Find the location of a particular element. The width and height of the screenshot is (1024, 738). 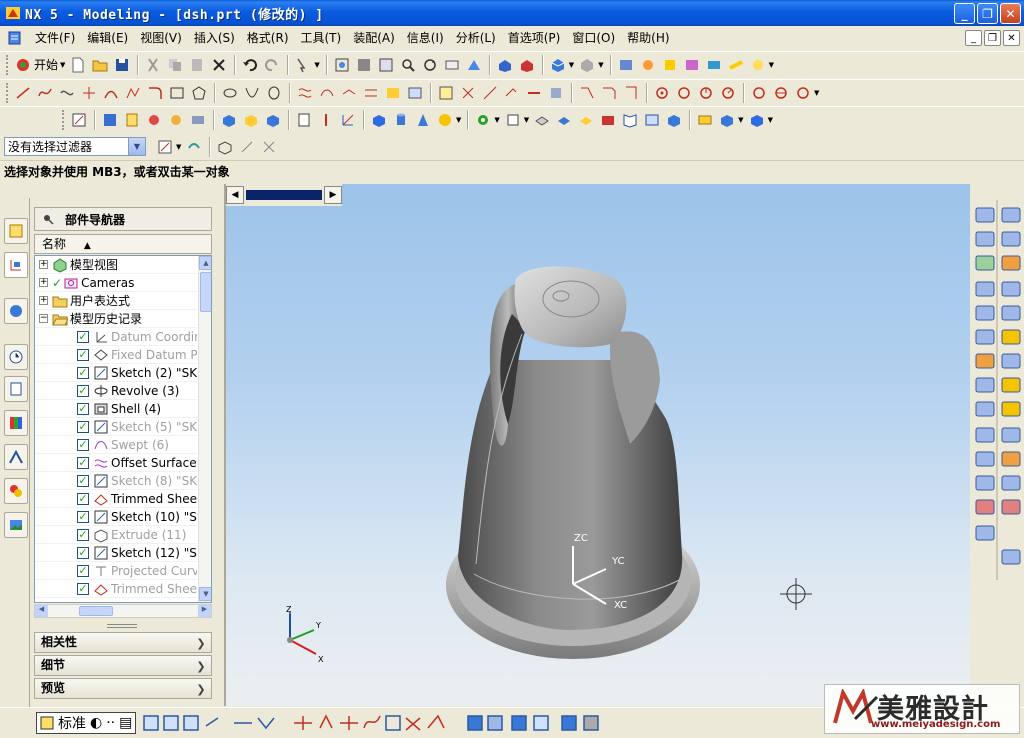

slot-icon is located at coordinates (586, 120).